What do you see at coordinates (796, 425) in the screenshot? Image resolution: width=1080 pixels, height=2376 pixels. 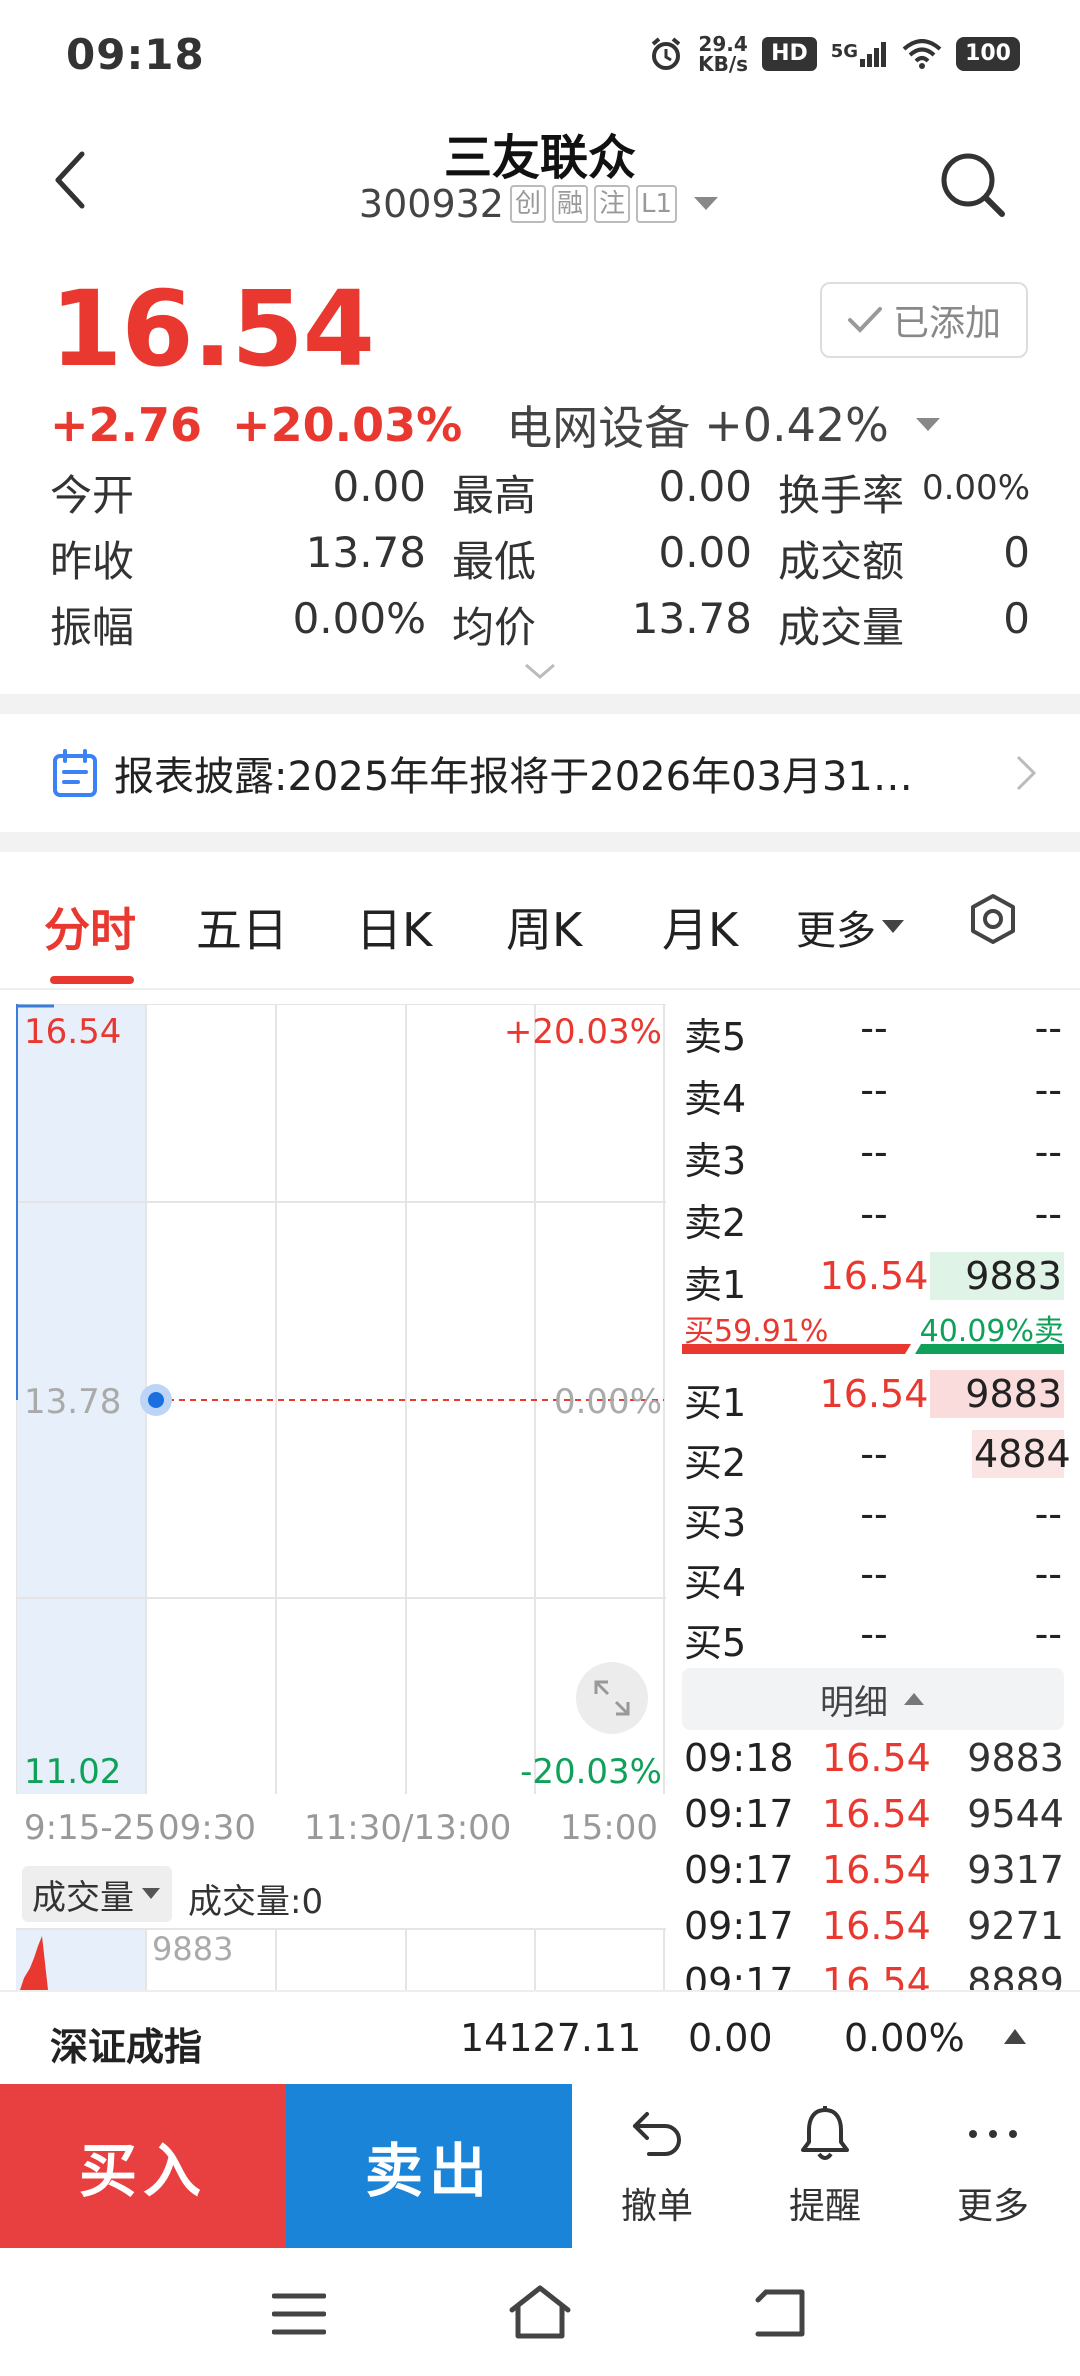 I see `sector-pct: +0.42%` at bounding box center [796, 425].